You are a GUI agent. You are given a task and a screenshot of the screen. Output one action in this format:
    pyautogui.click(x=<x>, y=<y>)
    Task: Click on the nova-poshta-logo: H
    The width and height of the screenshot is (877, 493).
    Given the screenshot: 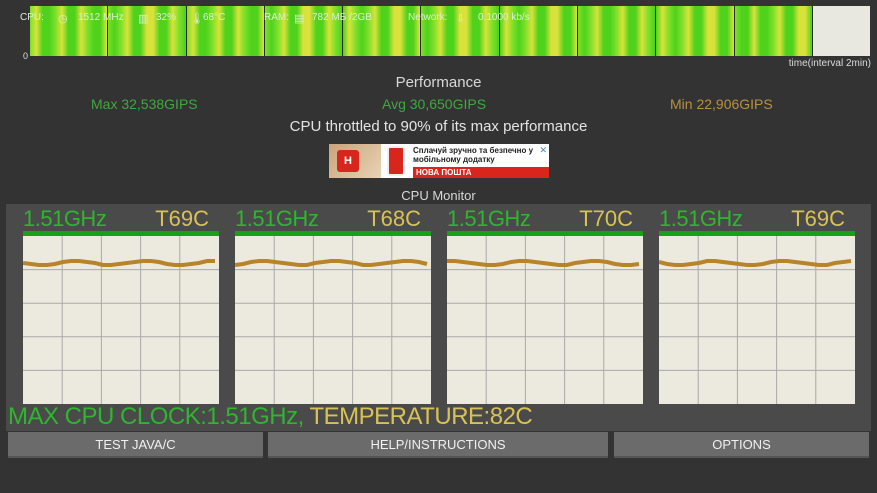 What is the action you would take?
    pyautogui.click(x=348, y=161)
    